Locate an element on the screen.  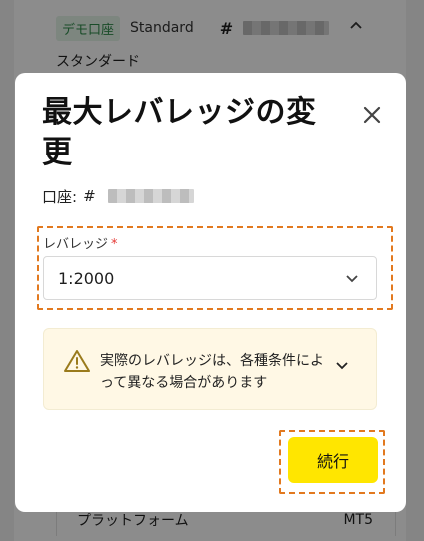
leverage-label-text: レバレッジ is located at coordinates (76, 244).